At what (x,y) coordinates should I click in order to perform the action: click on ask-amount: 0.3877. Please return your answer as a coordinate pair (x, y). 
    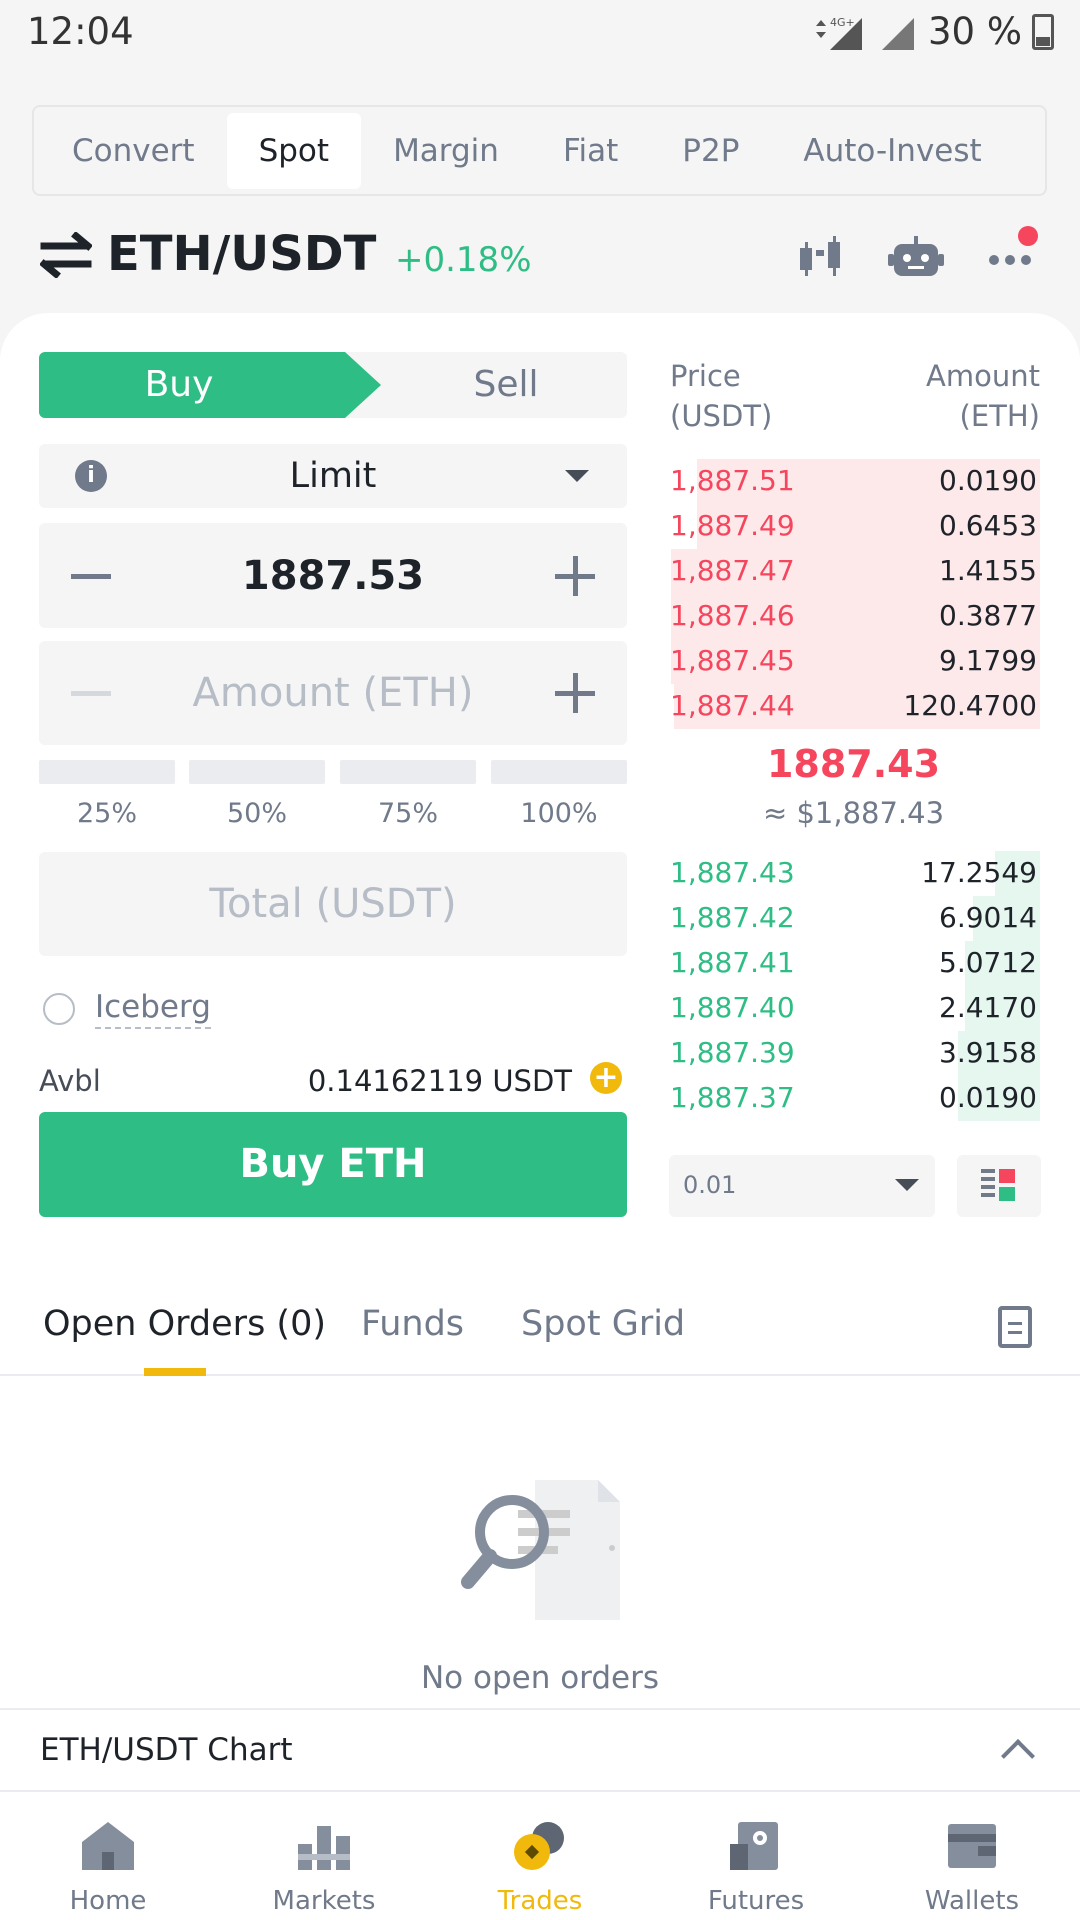
    Looking at the image, I should click on (988, 615).